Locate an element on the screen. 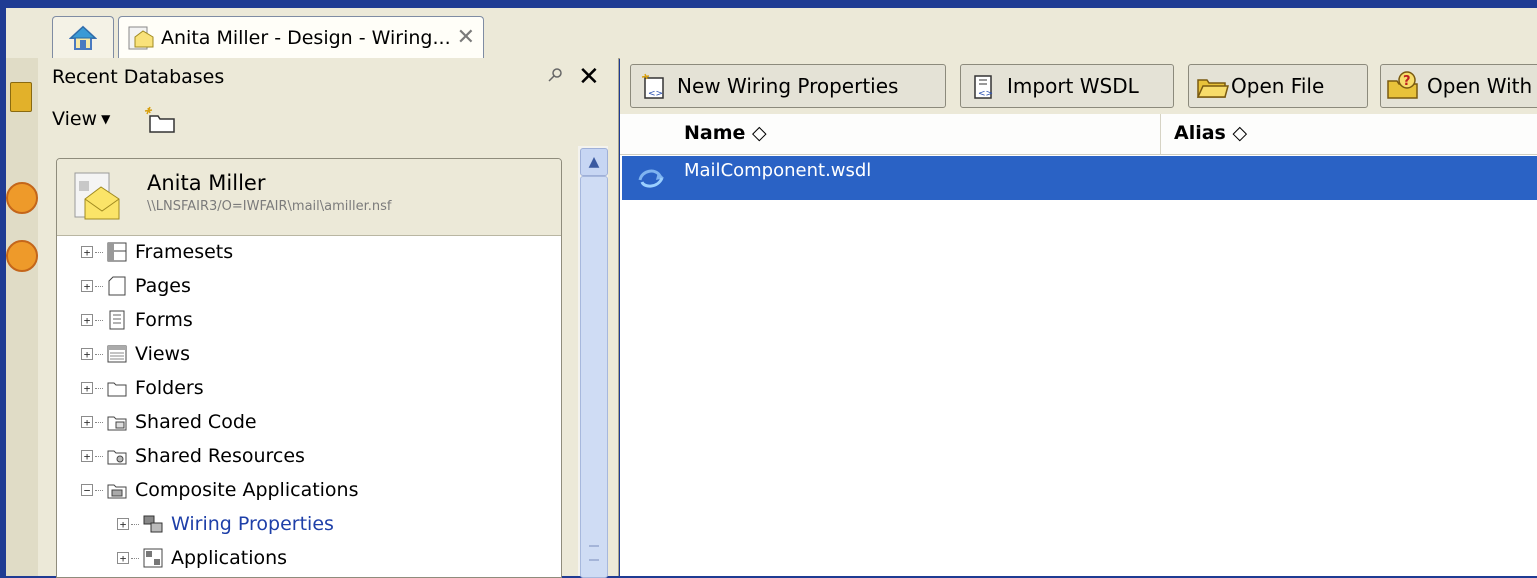 The image size is (1537, 578). tree-item-label: Wiring Properties is located at coordinates (252, 524).